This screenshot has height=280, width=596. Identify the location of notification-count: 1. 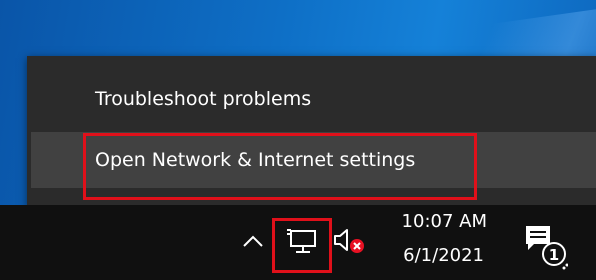
(554, 255).